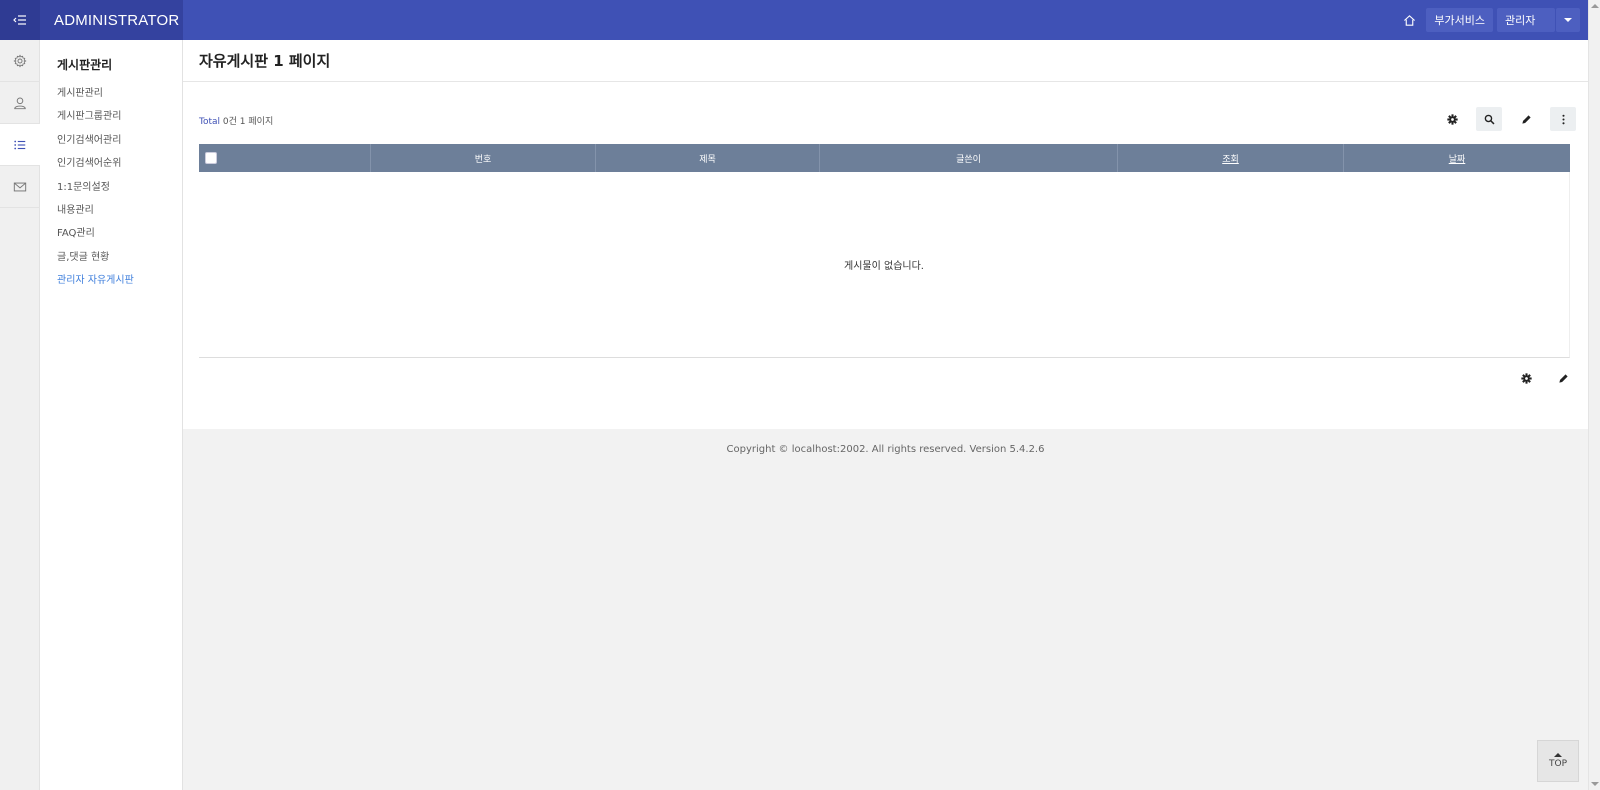 The width and height of the screenshot is (1600, 790). I want to click on submenu-item-popular-search-rank: 인기검색어순위, so click(119, 163).